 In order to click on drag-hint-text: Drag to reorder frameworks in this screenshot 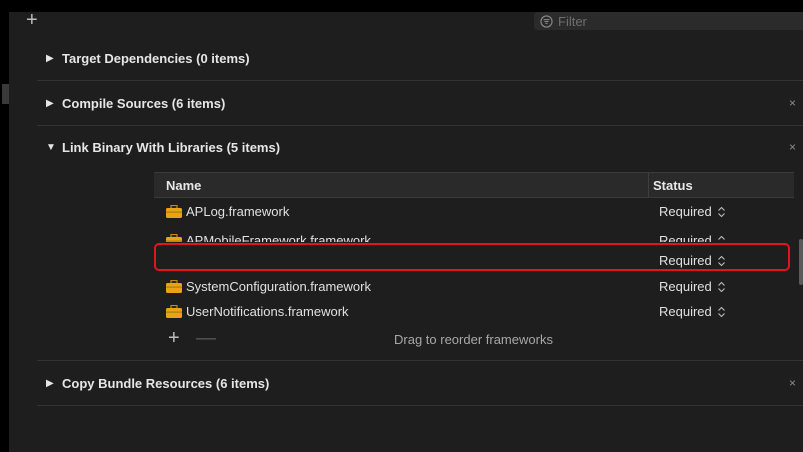, I will do `click(473, 339)`.